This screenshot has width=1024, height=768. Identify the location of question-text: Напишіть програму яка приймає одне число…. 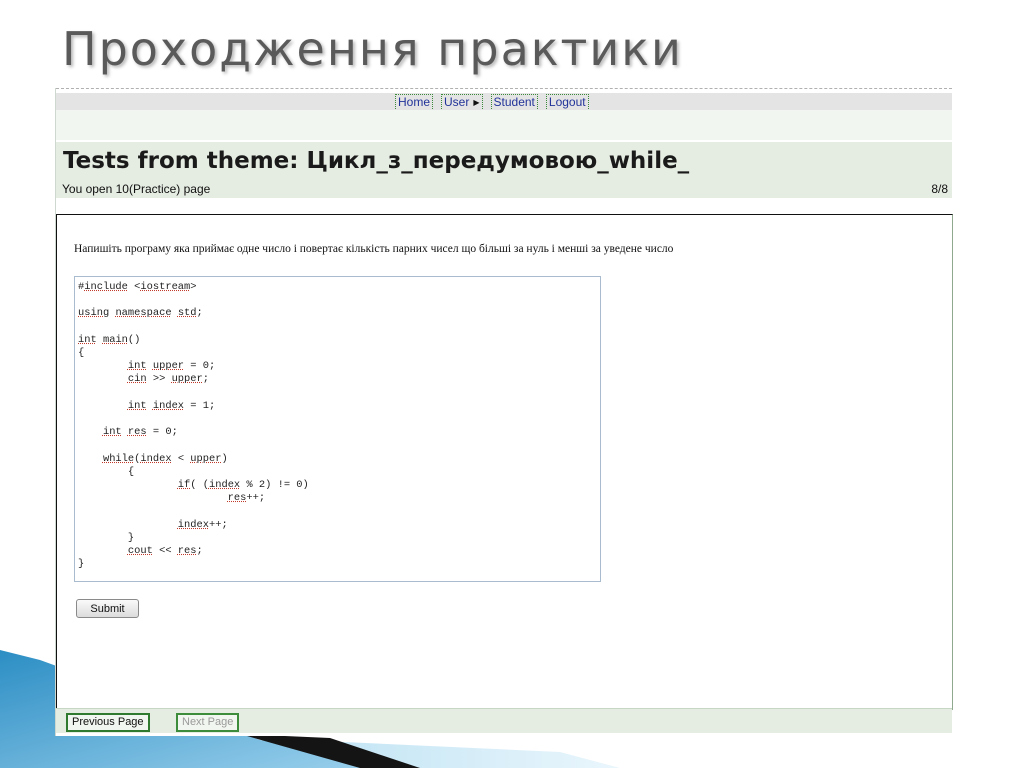
(374, 249).